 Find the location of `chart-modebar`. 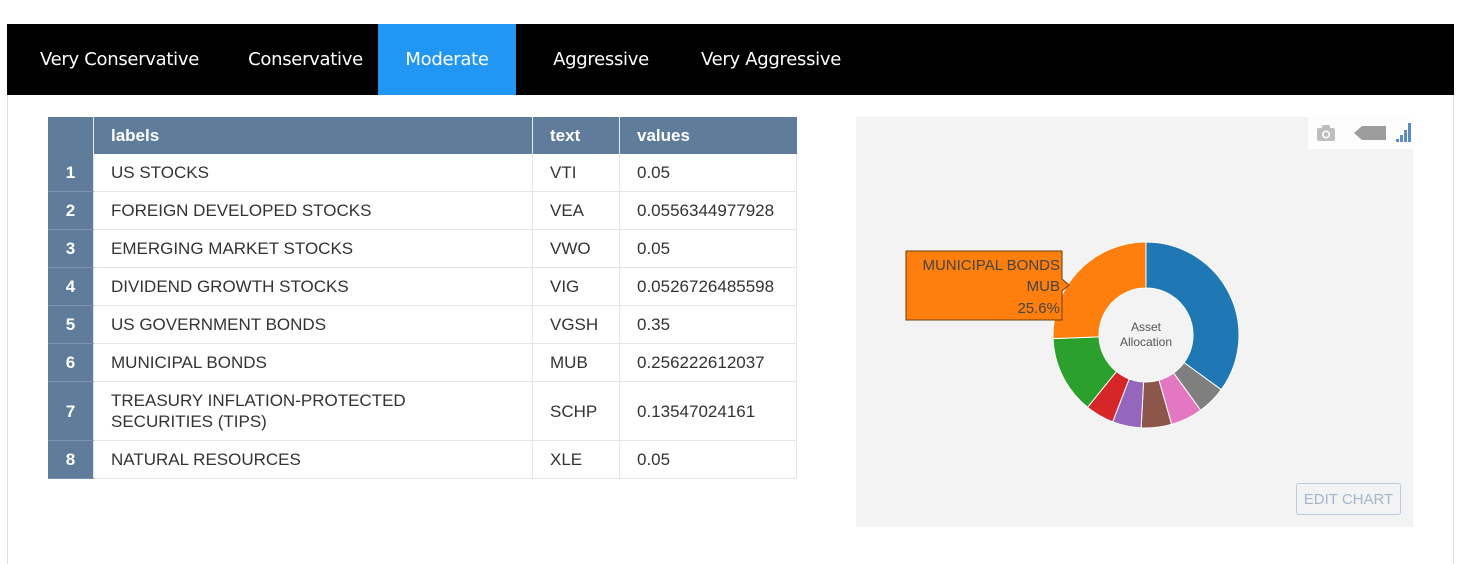

chart-modebar is located at coordinates (1360, 133).